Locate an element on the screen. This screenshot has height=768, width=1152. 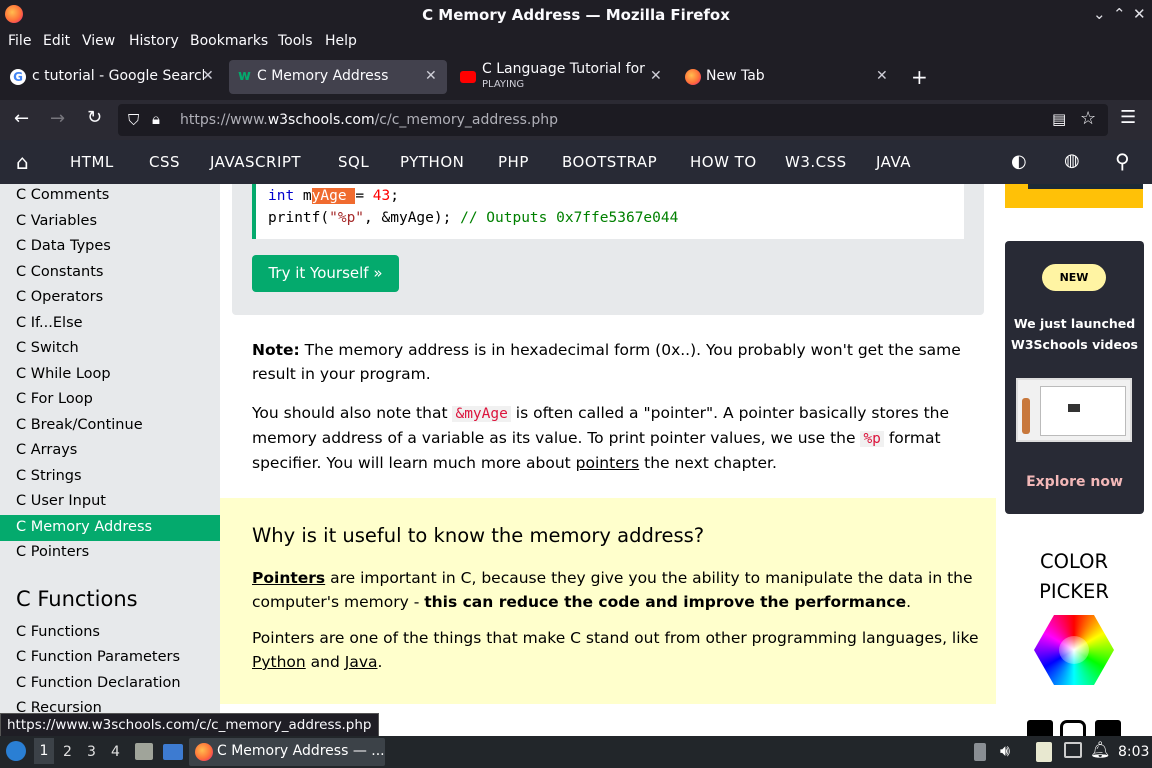
ad-dark-bar is located at coordinates (1085, 186).